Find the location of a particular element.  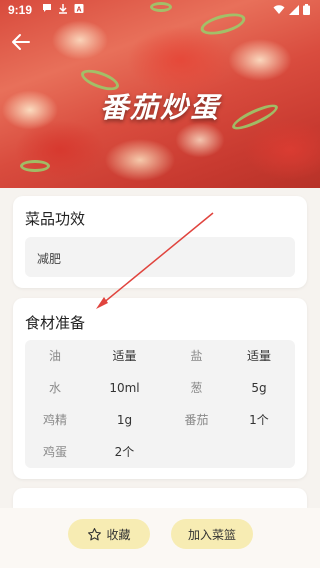

ingredient-name: 鸡蛋 is located at coordinates (54, 452).